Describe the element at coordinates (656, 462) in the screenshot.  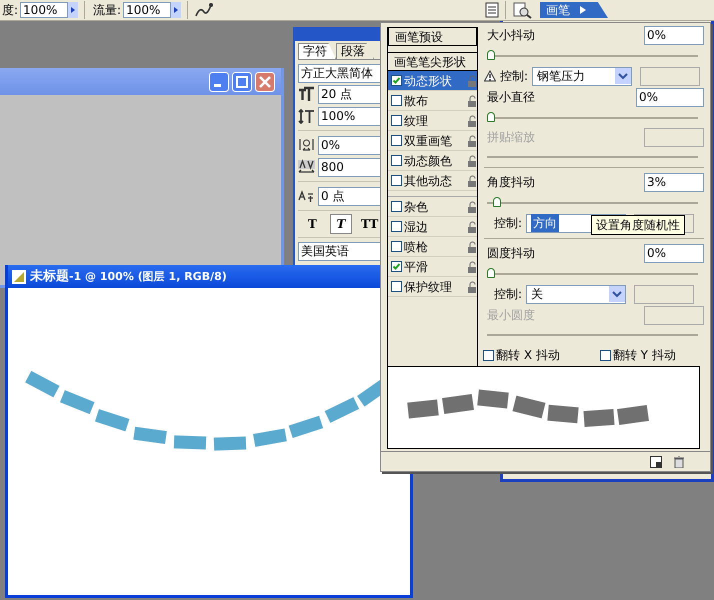
I see `new-brush-icon` at that location.